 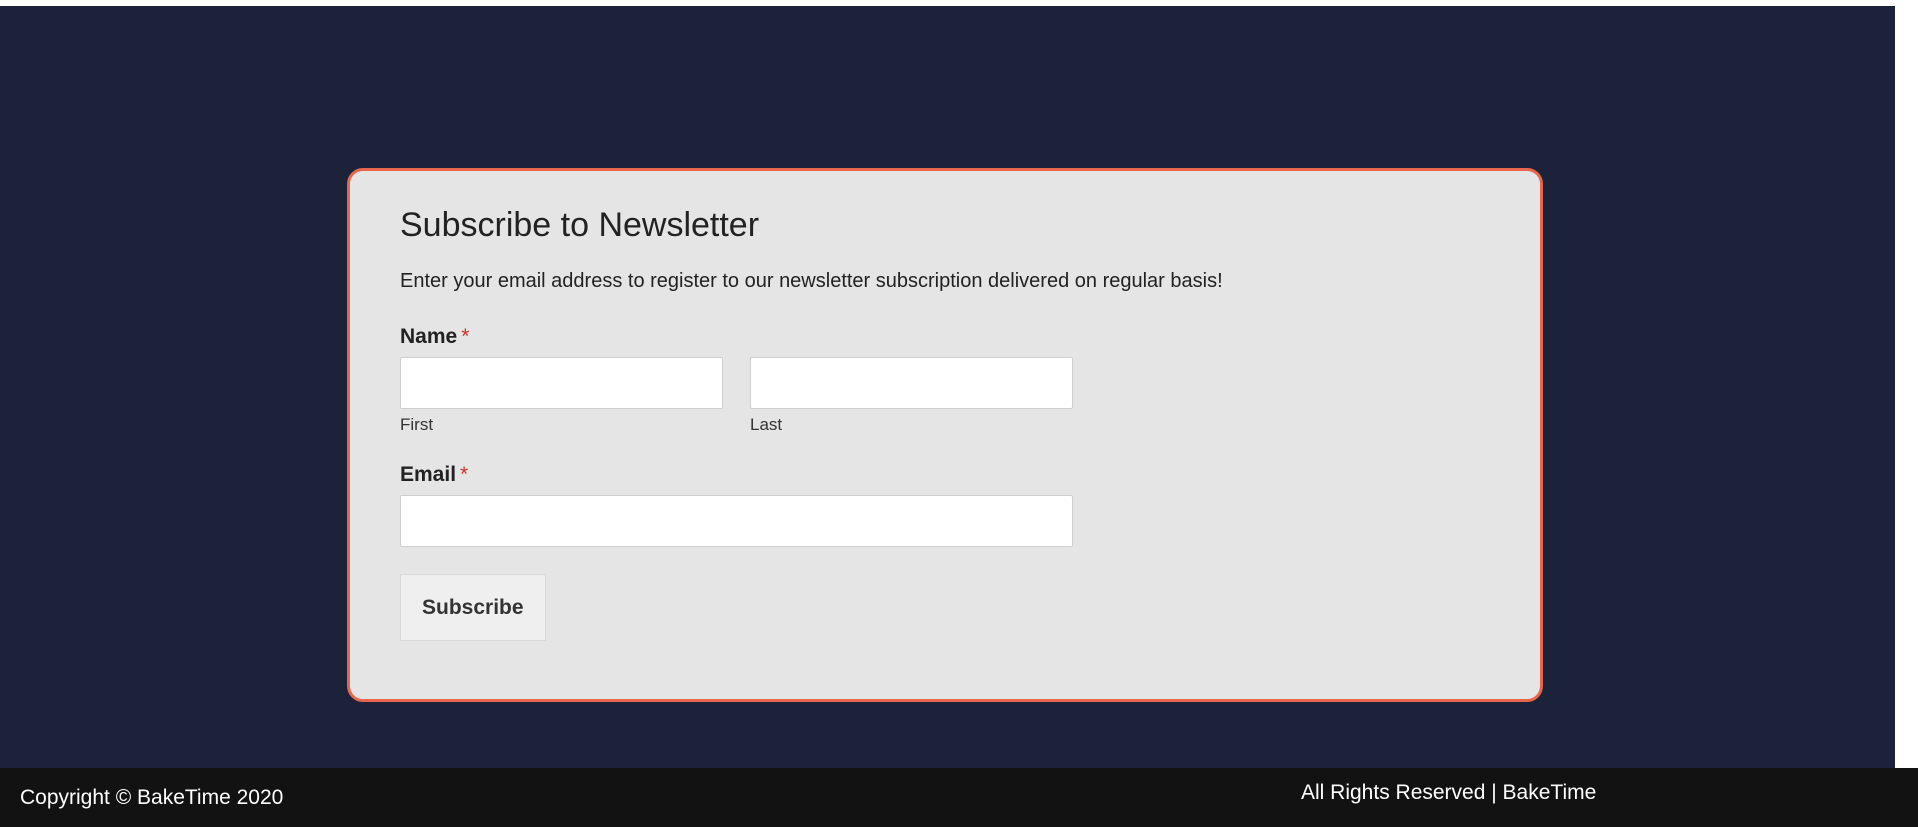 I want to click on first-name-col: First, so click(x=561, y=396).